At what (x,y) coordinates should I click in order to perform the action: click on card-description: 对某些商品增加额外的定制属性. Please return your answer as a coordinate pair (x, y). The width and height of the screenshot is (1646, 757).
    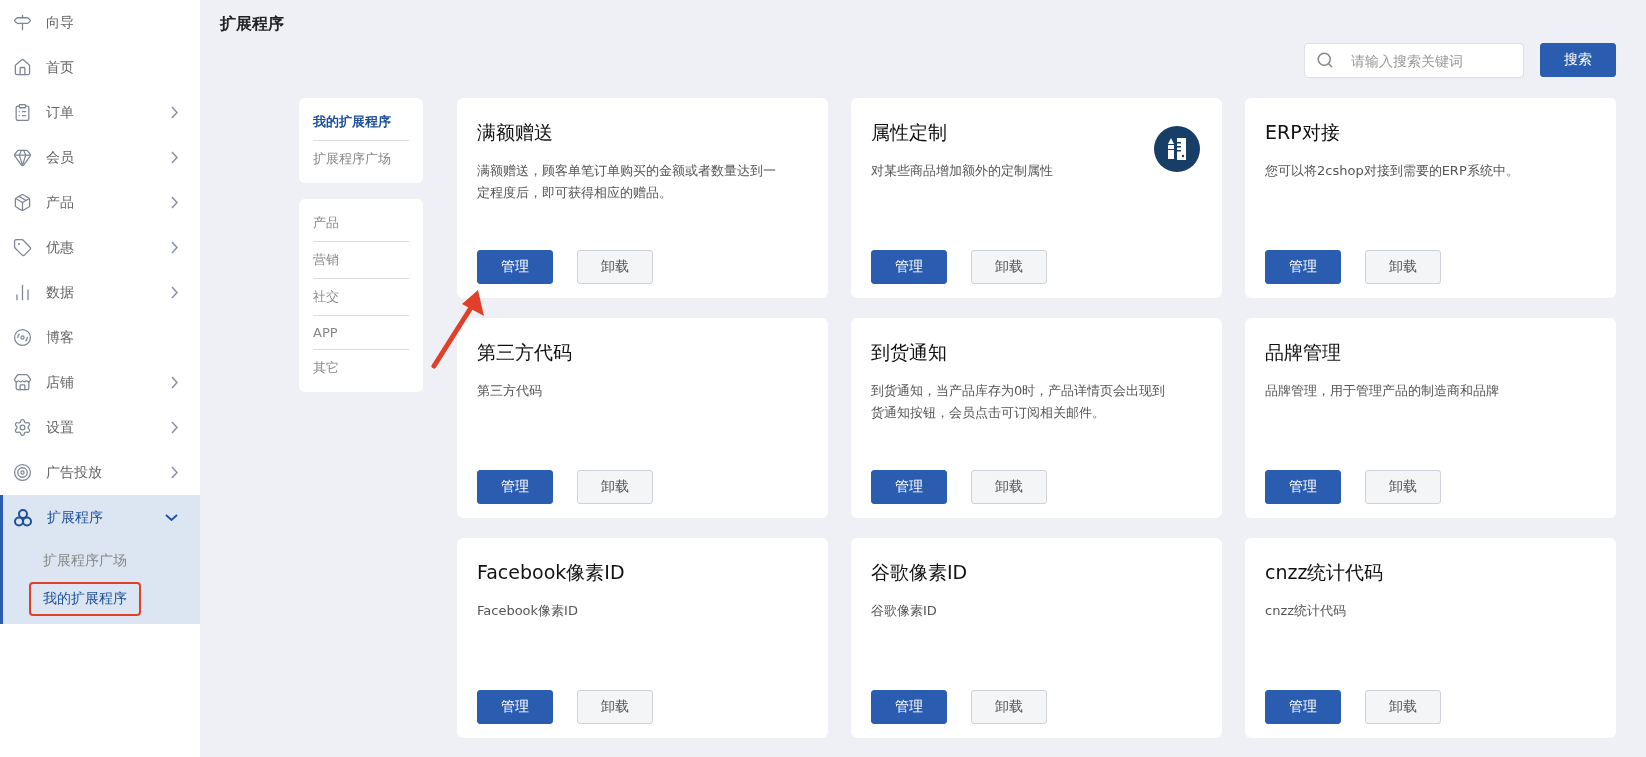
    Looking at the image, I should click on (962, 171).